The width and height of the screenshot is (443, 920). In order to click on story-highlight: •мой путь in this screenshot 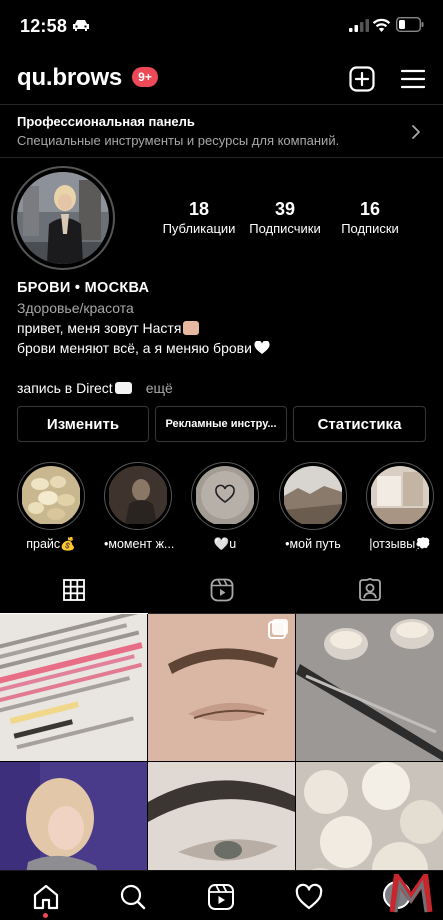, I will do `click(313, 506)`.